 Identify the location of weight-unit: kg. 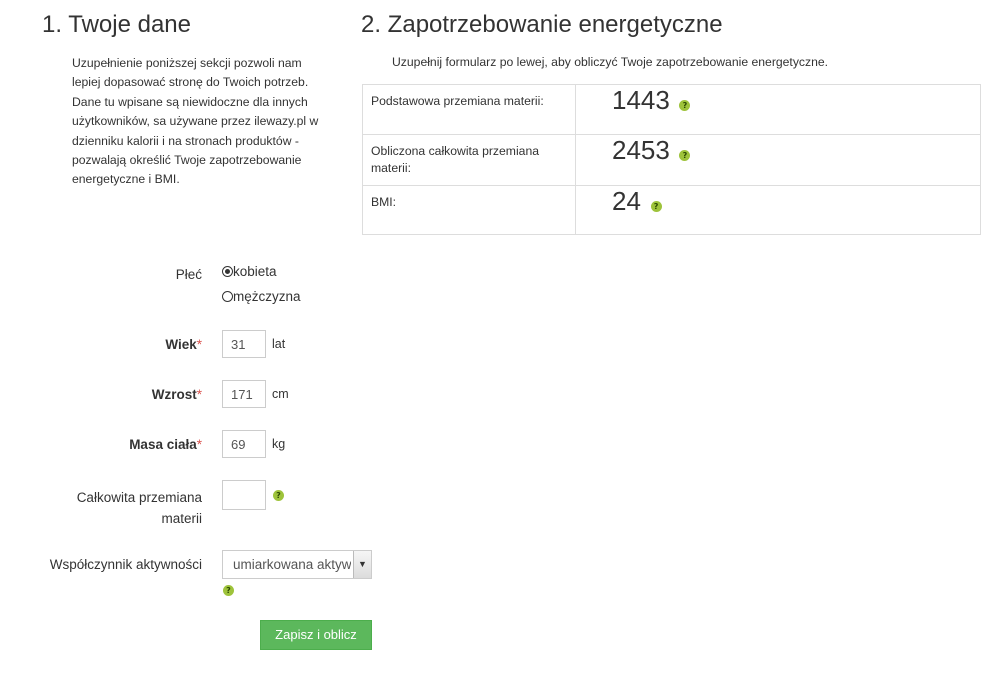
(279, 444).